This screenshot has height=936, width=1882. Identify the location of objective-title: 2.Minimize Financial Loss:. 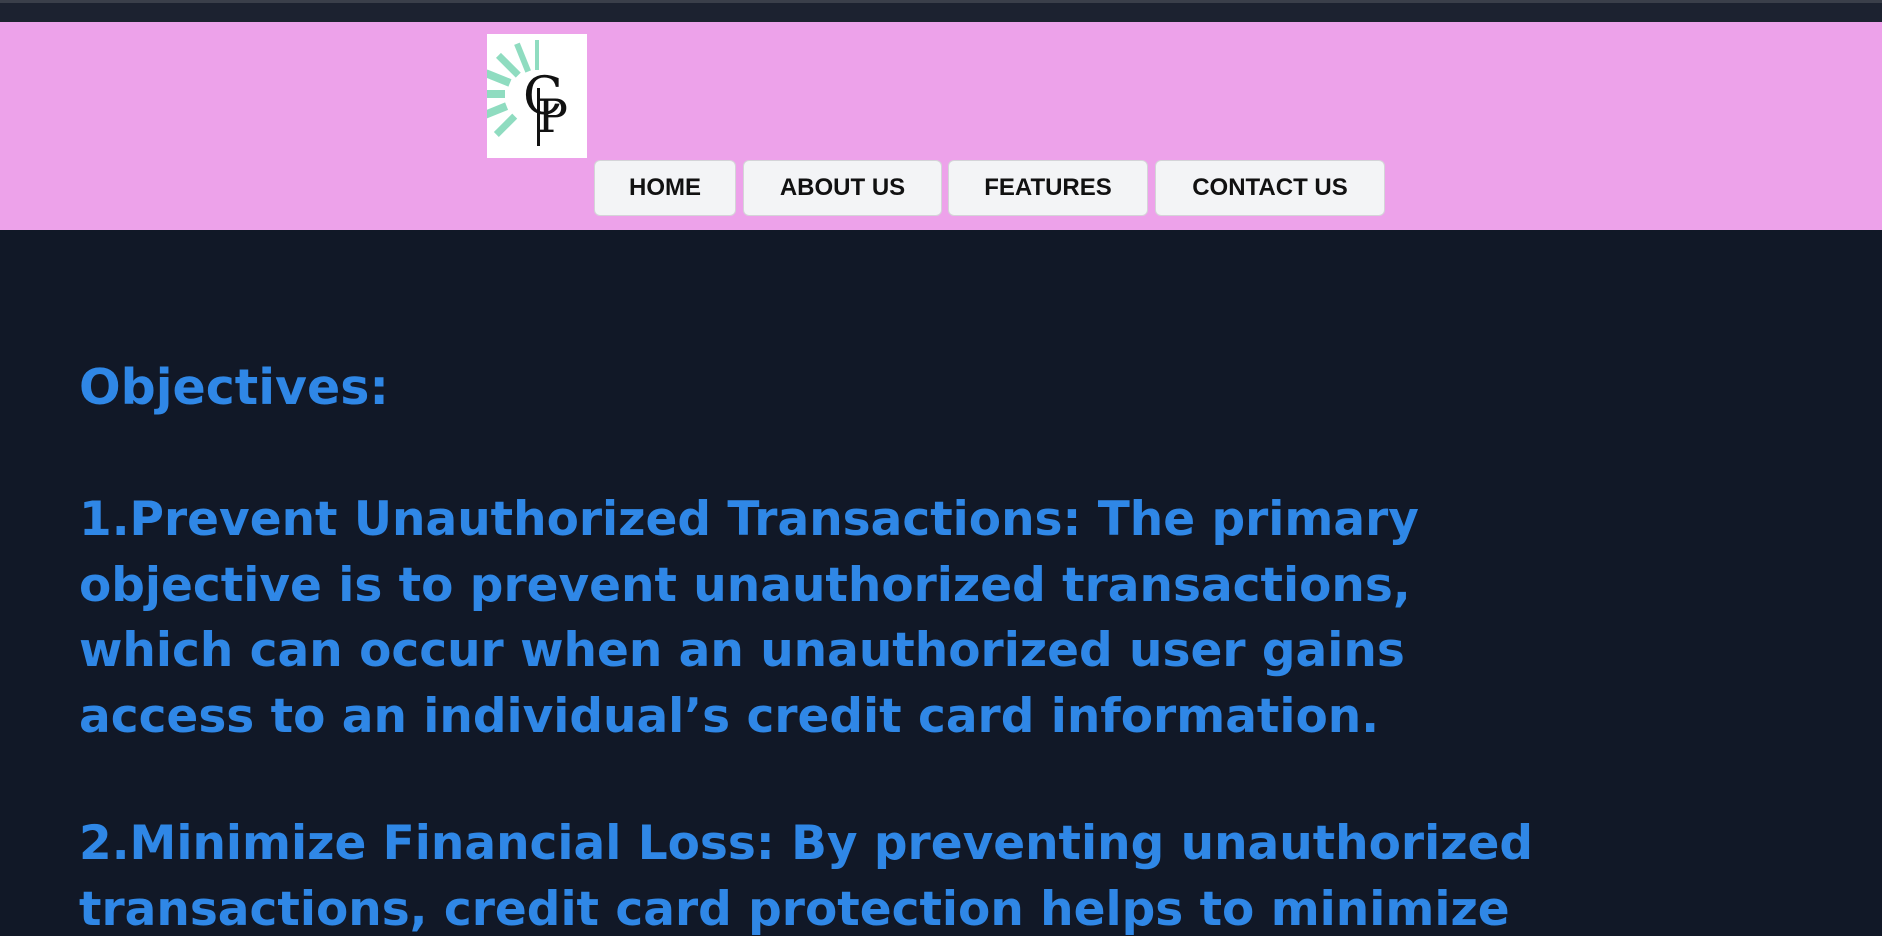
(427, 843).